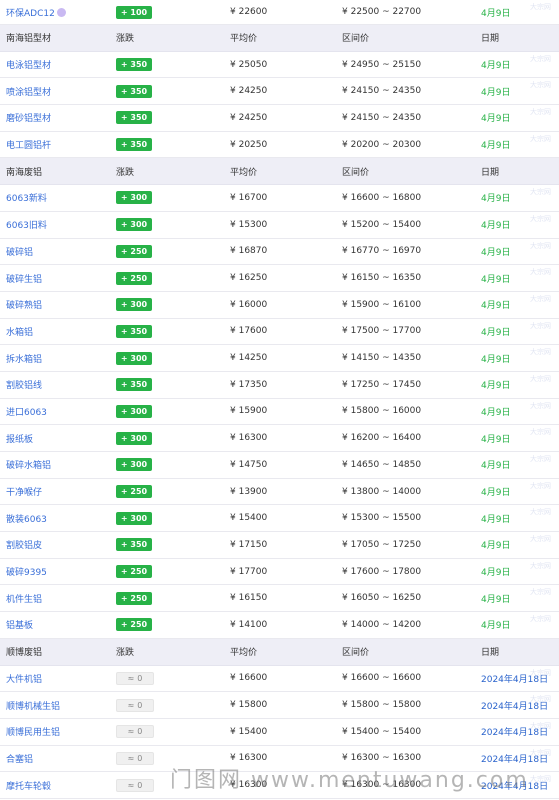 The width and height of the screenshot is (559, 800). I want to click on product-name-cell: 电工圆铝杆, so click(28, 145).